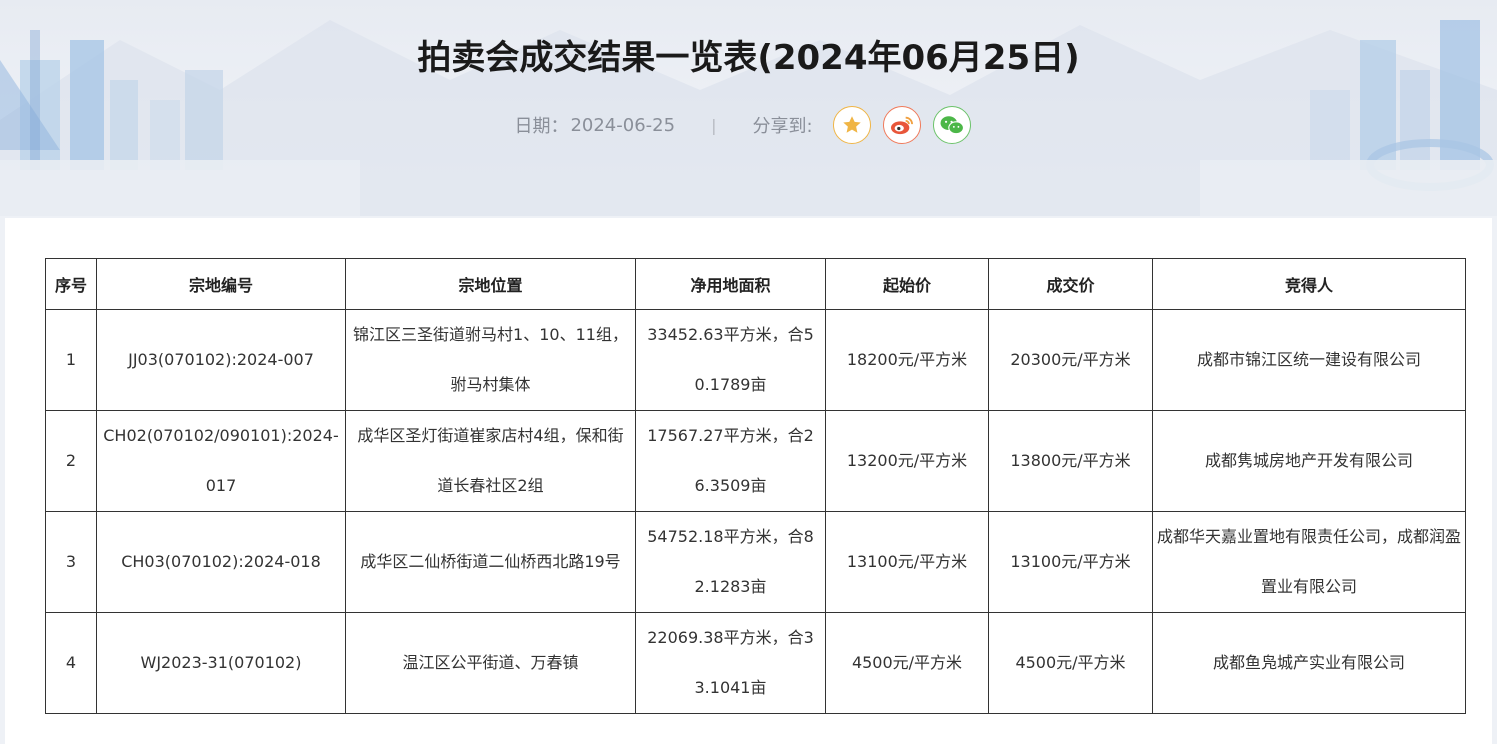 Image resolution: width=1497 pixels, height=744 pixels. I want to click on cell-parcel-code: CH02(070102/090101):2024-017, so click(221, 461).